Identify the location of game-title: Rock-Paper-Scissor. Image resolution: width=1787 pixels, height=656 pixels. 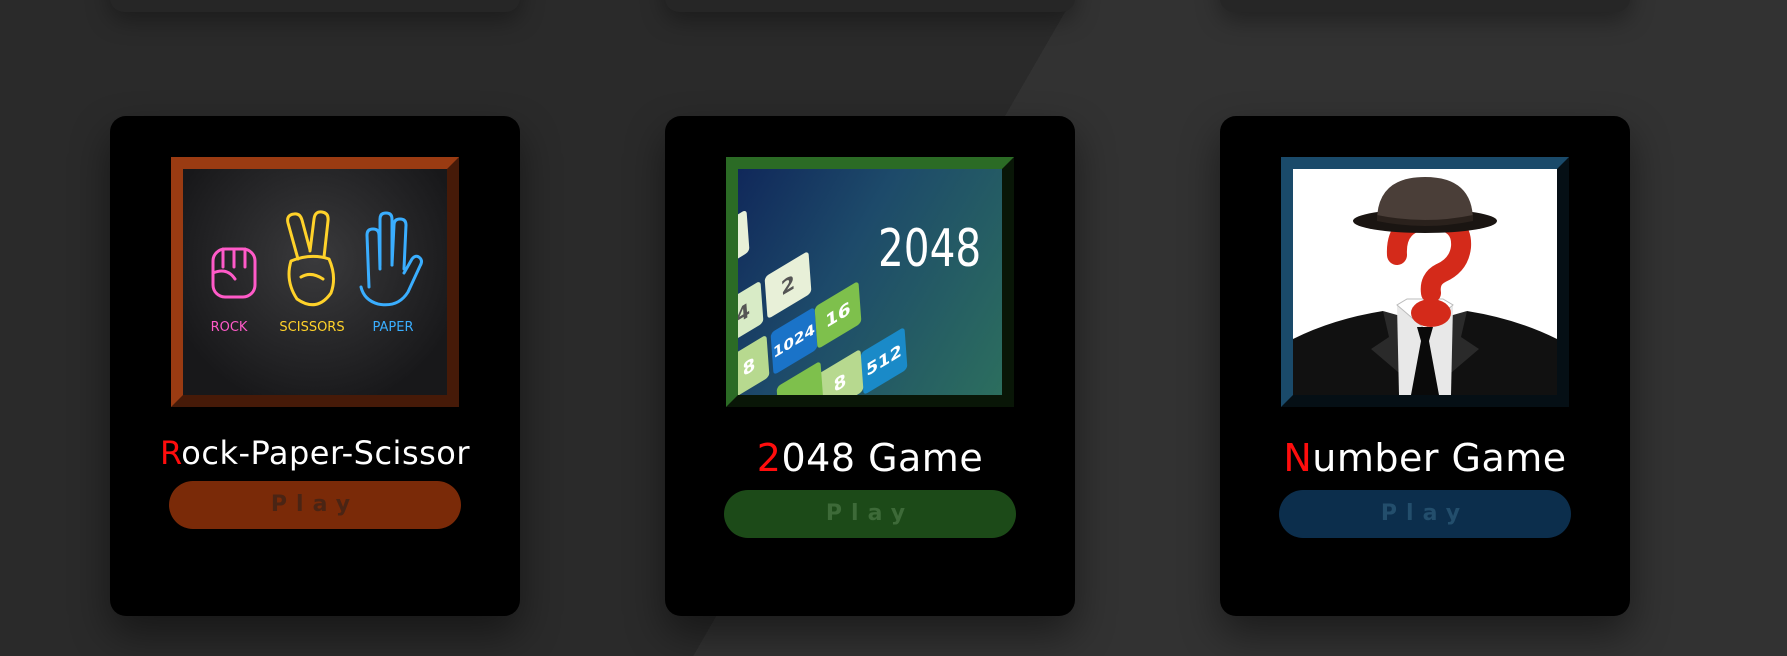
(315, 453).